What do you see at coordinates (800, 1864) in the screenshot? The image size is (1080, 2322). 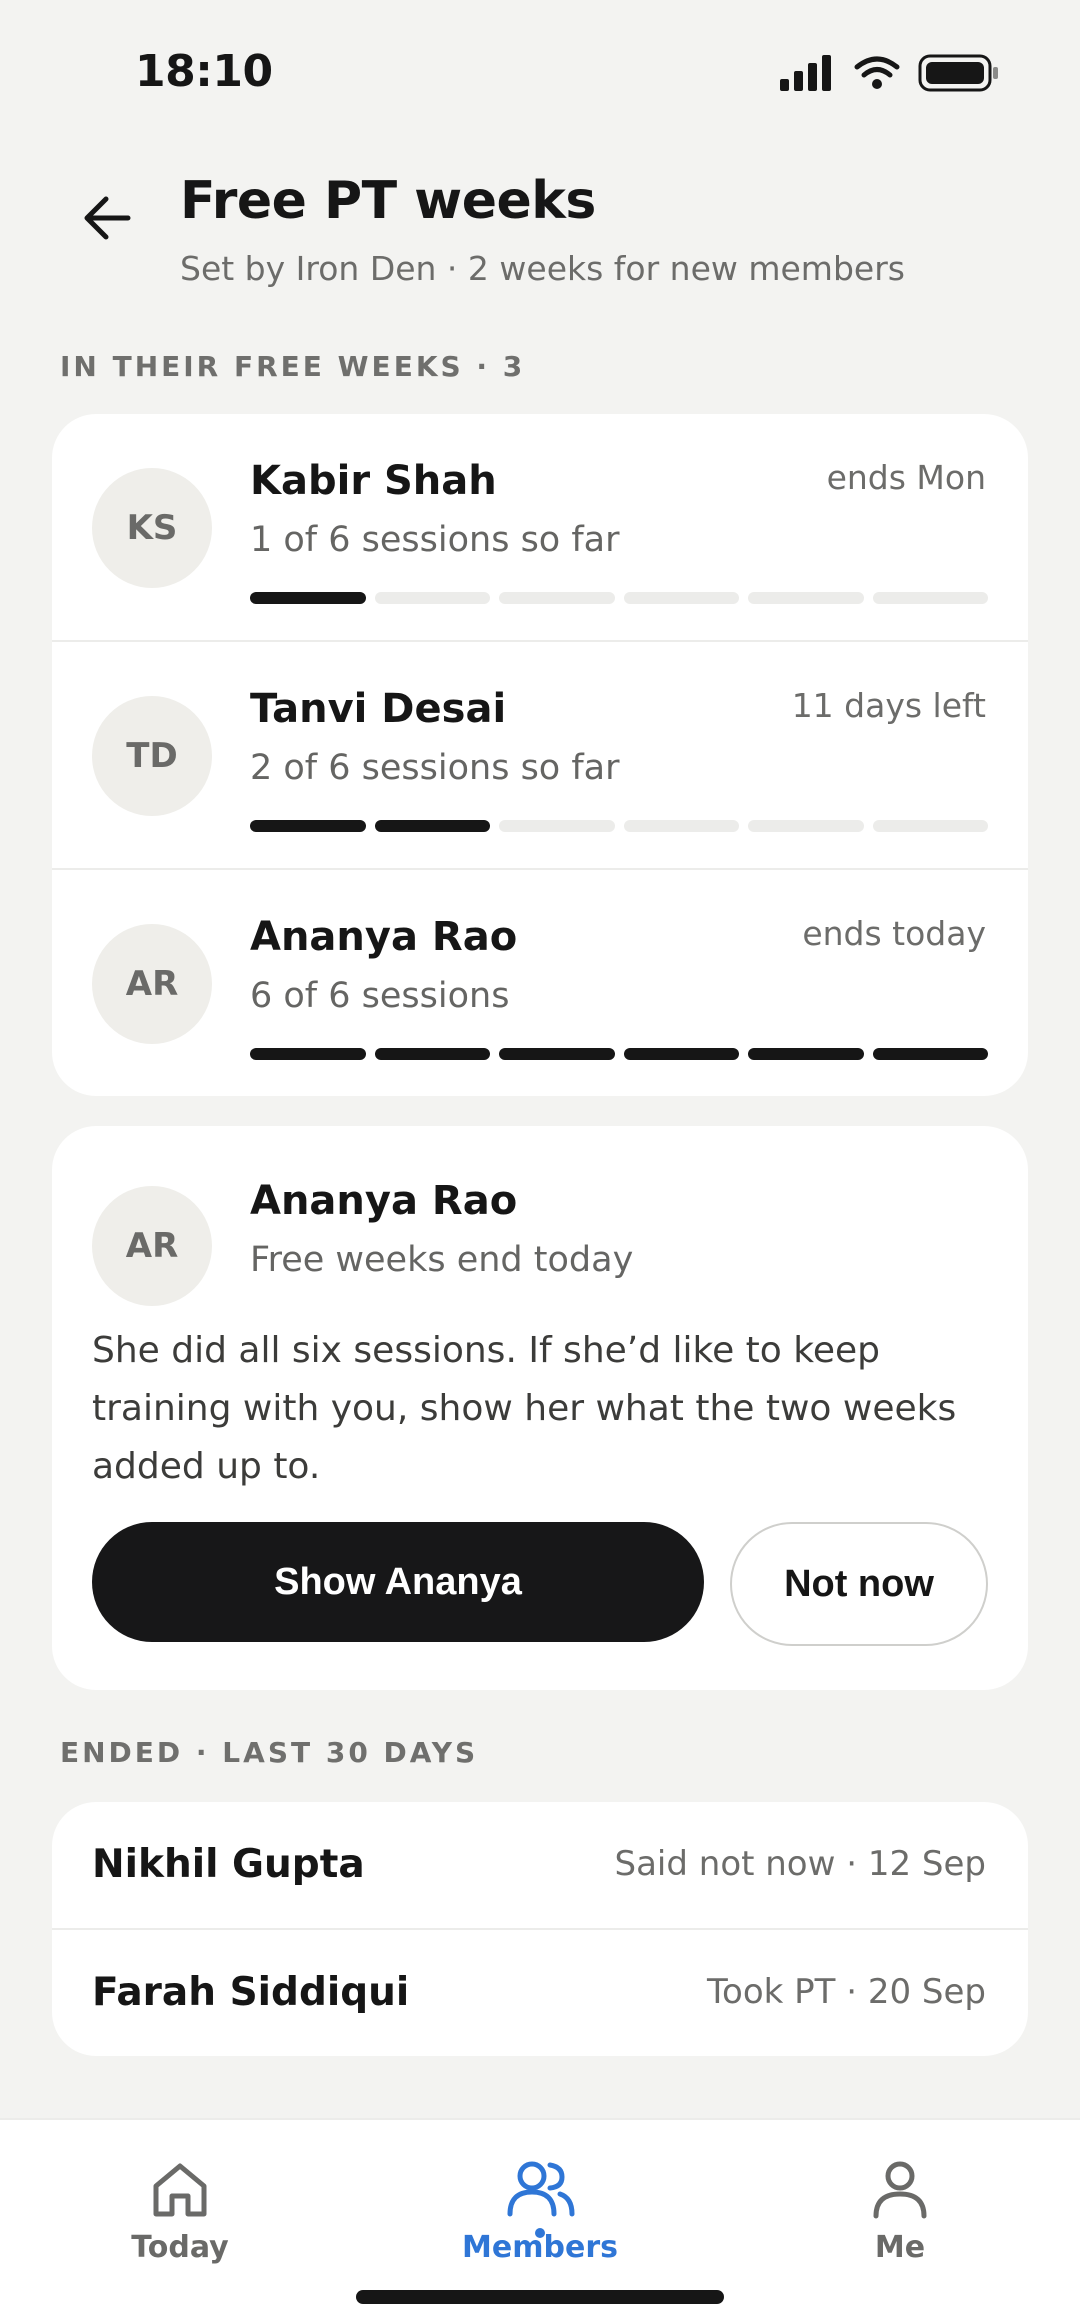 I see `ended-member-status: Said not now · 12 Sep` at bounding box center [800, 1864].